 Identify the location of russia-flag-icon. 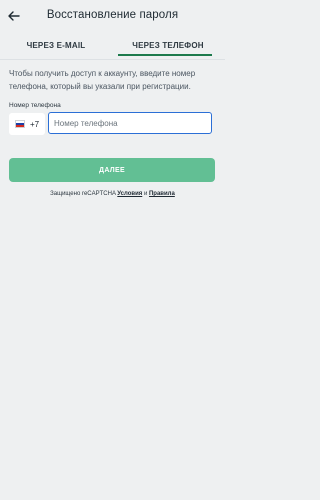
(20, 124).